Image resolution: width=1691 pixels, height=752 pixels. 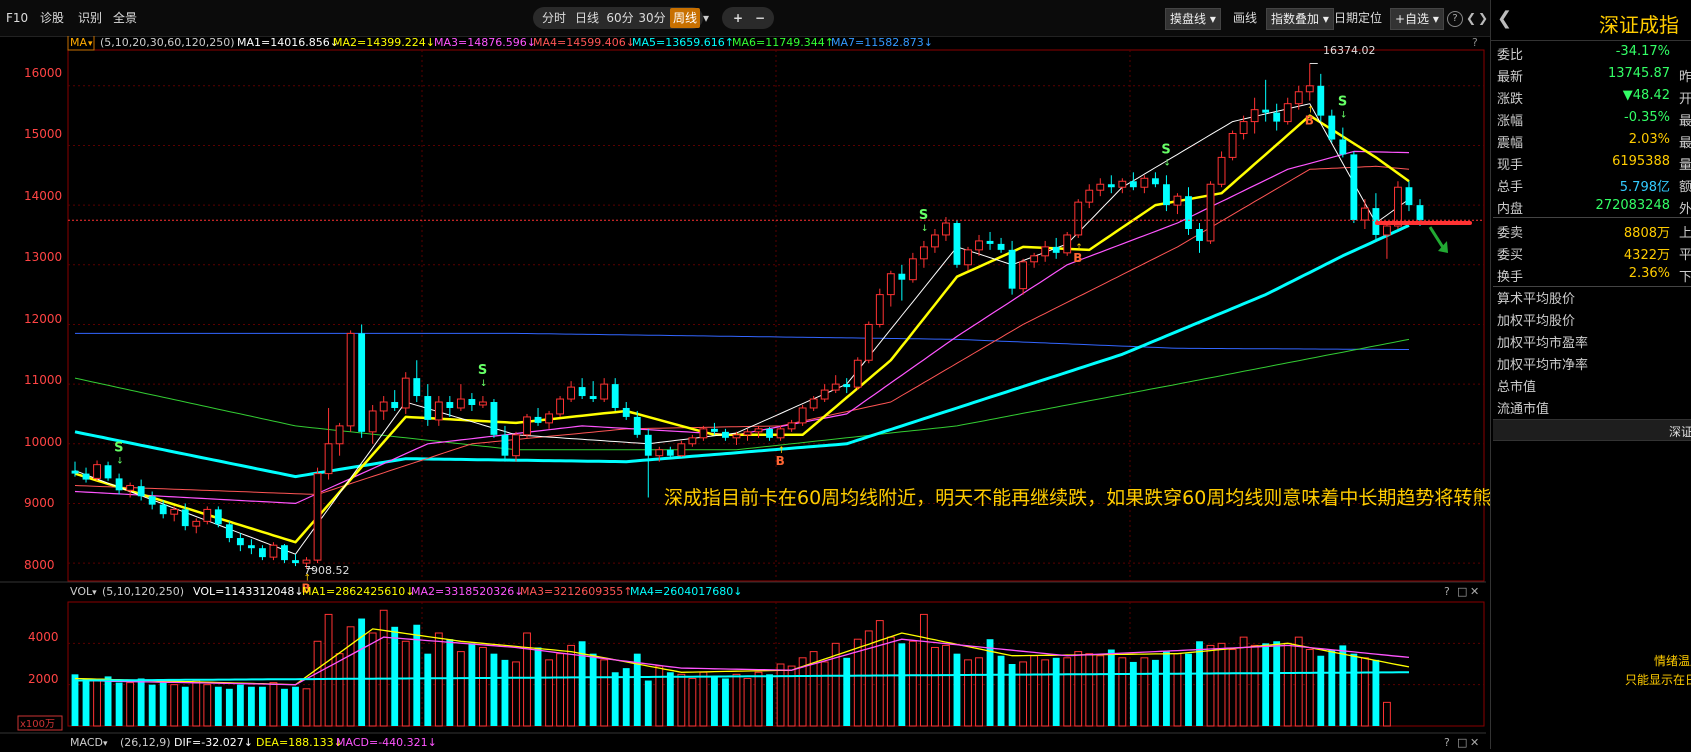 I want to click on back-icon: ❮, so click(x=1504, y=18).